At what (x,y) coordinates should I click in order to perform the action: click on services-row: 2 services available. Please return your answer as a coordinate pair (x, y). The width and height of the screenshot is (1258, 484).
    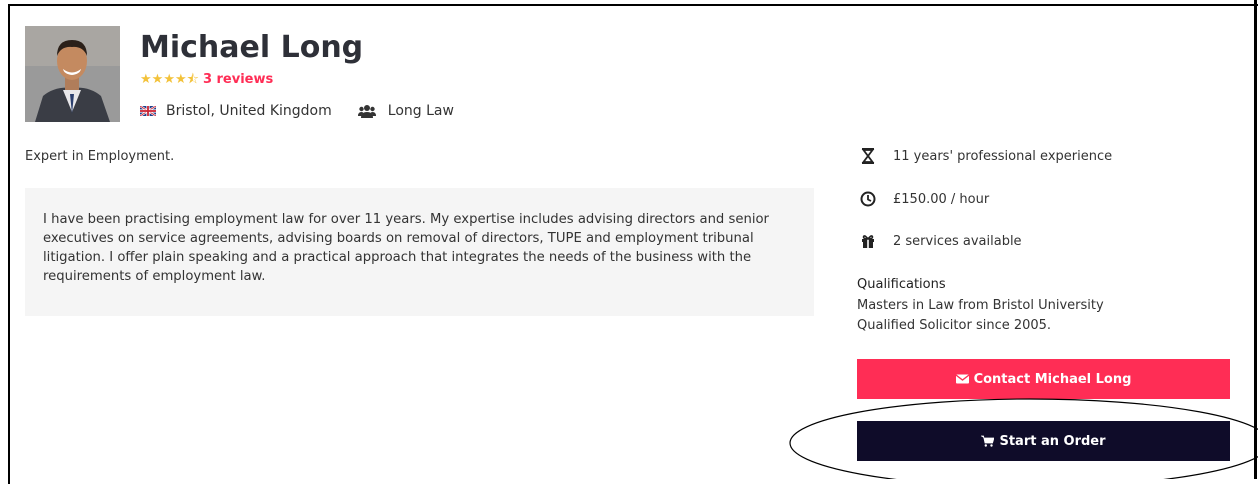
    Looking at the image, I should click on (940, 241).